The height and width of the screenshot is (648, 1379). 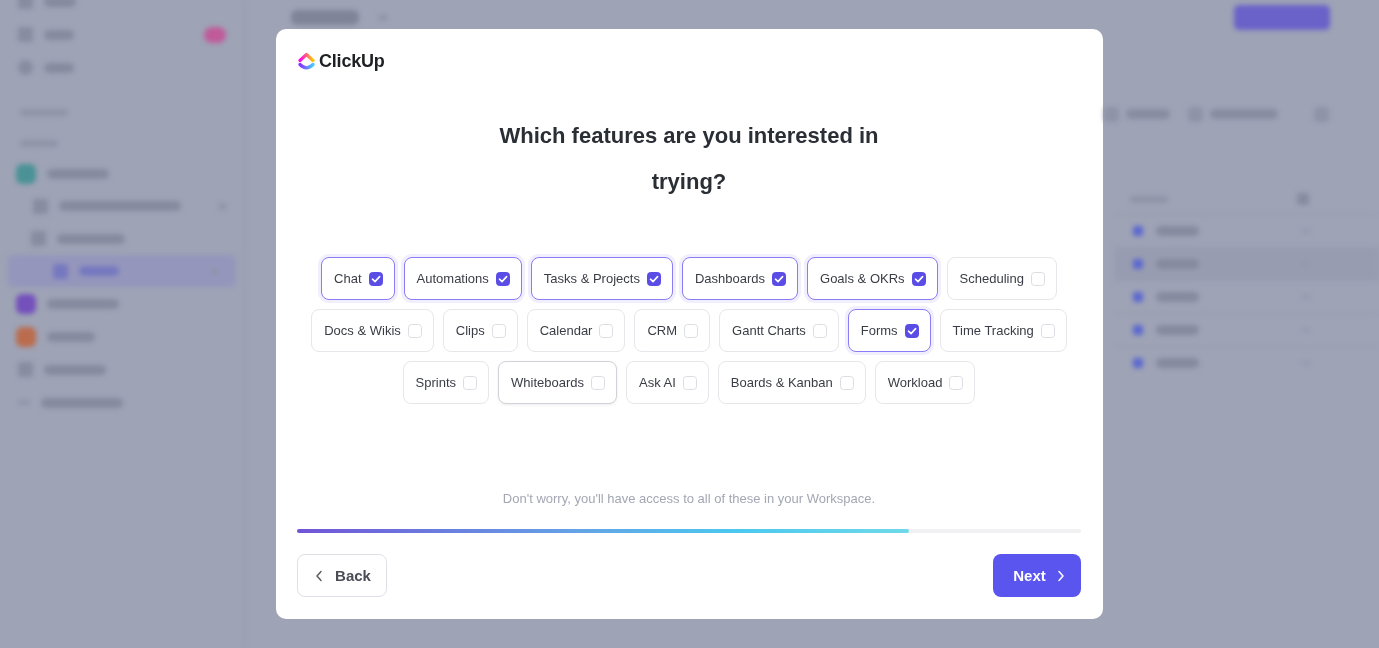 What do you see at coordinates (779, 330) in the screenshot?
I see `feature-option: Gantt Charts` at bounding box center [779, 330].